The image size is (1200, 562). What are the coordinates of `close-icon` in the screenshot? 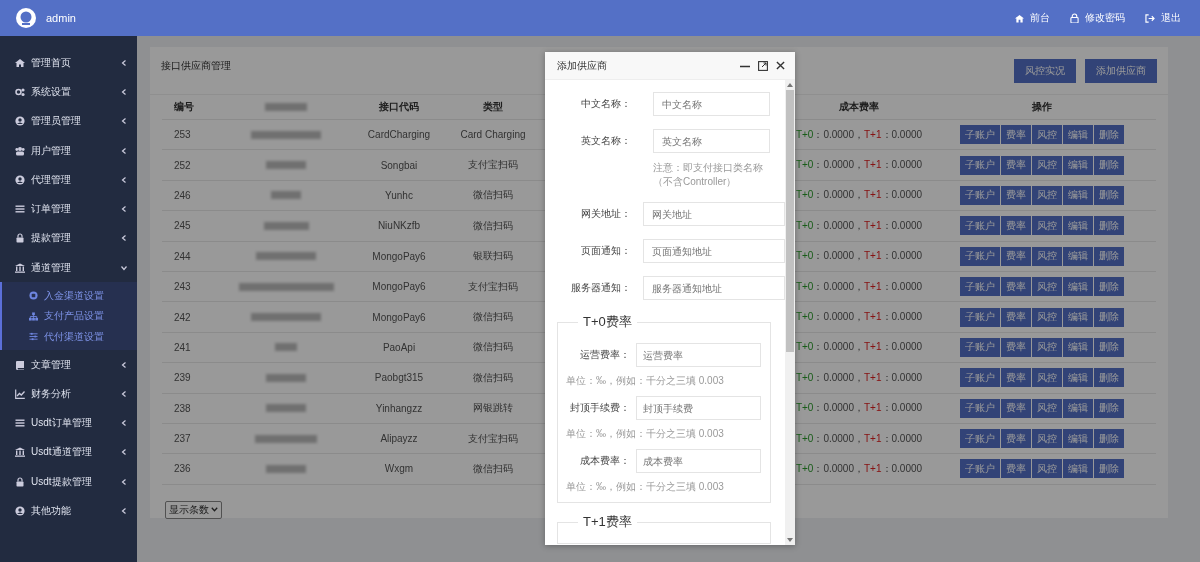 It's located at (780, 65).